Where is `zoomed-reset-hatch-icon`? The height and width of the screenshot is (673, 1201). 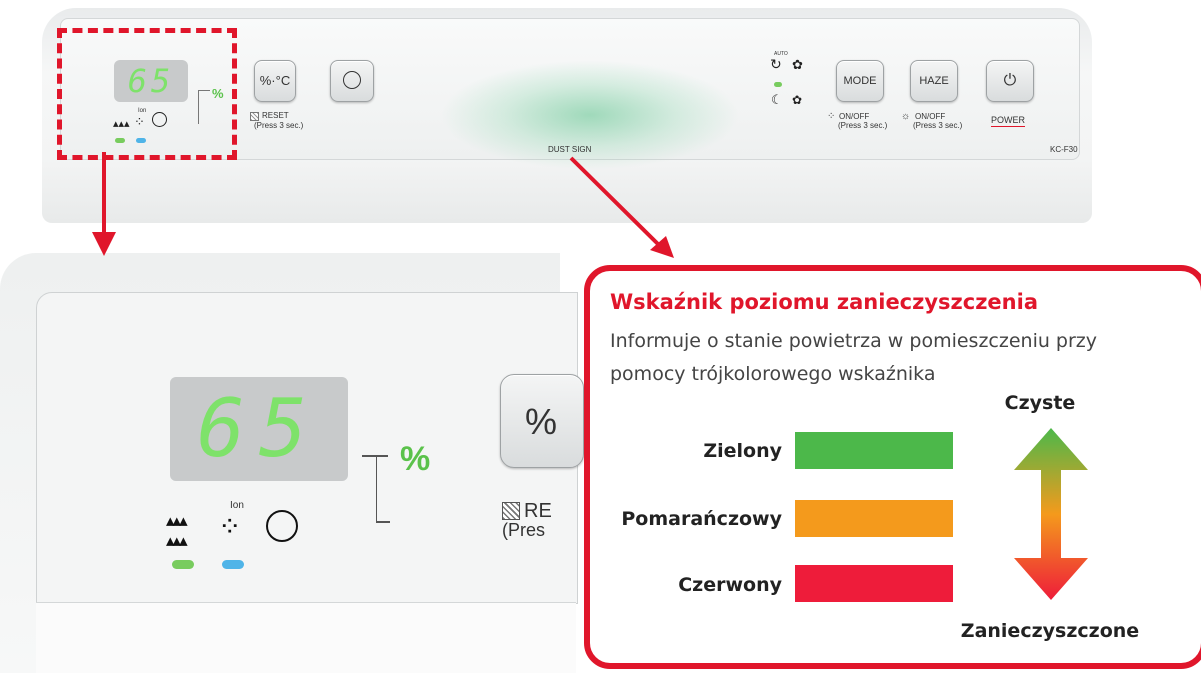
zoomed-reset-hatch-icon is located at coordinates (511, 511).